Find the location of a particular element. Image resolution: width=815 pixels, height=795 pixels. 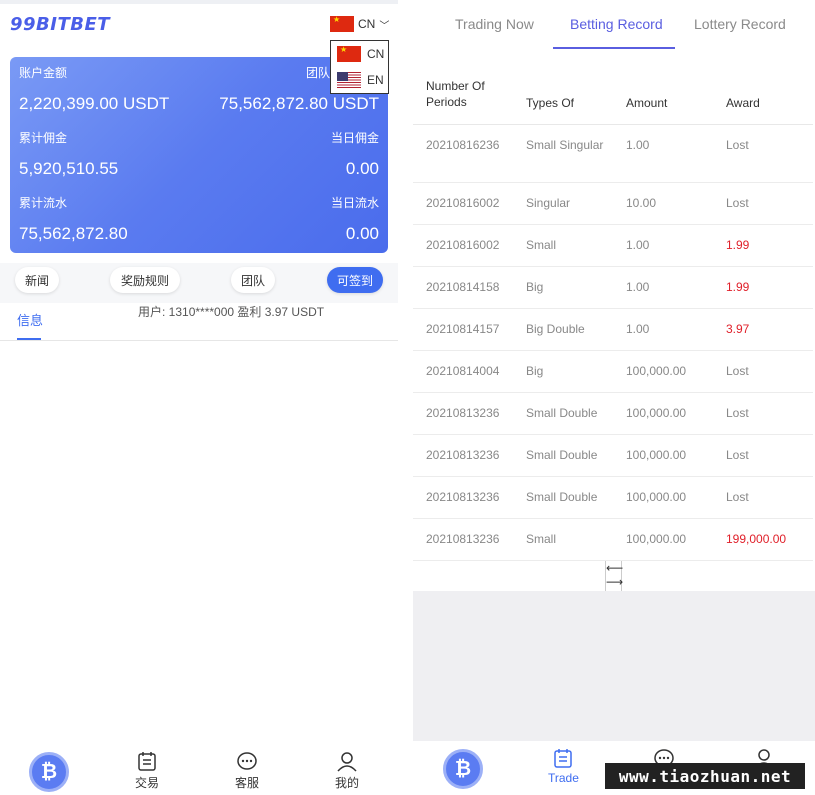

team-button: 团队 is located at coordinates (253, 280).